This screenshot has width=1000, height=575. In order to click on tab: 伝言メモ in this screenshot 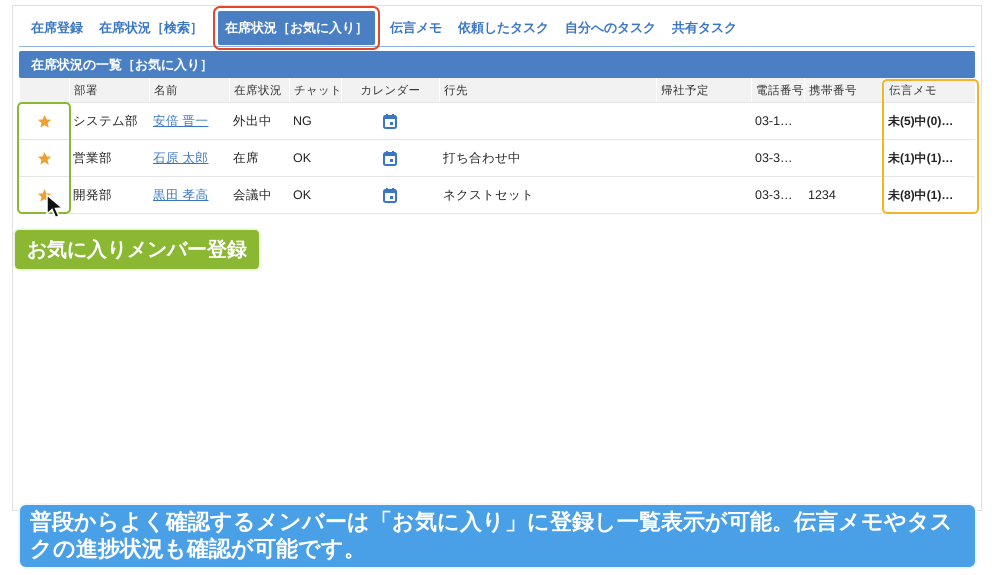, I will do `click(416, 28)`.